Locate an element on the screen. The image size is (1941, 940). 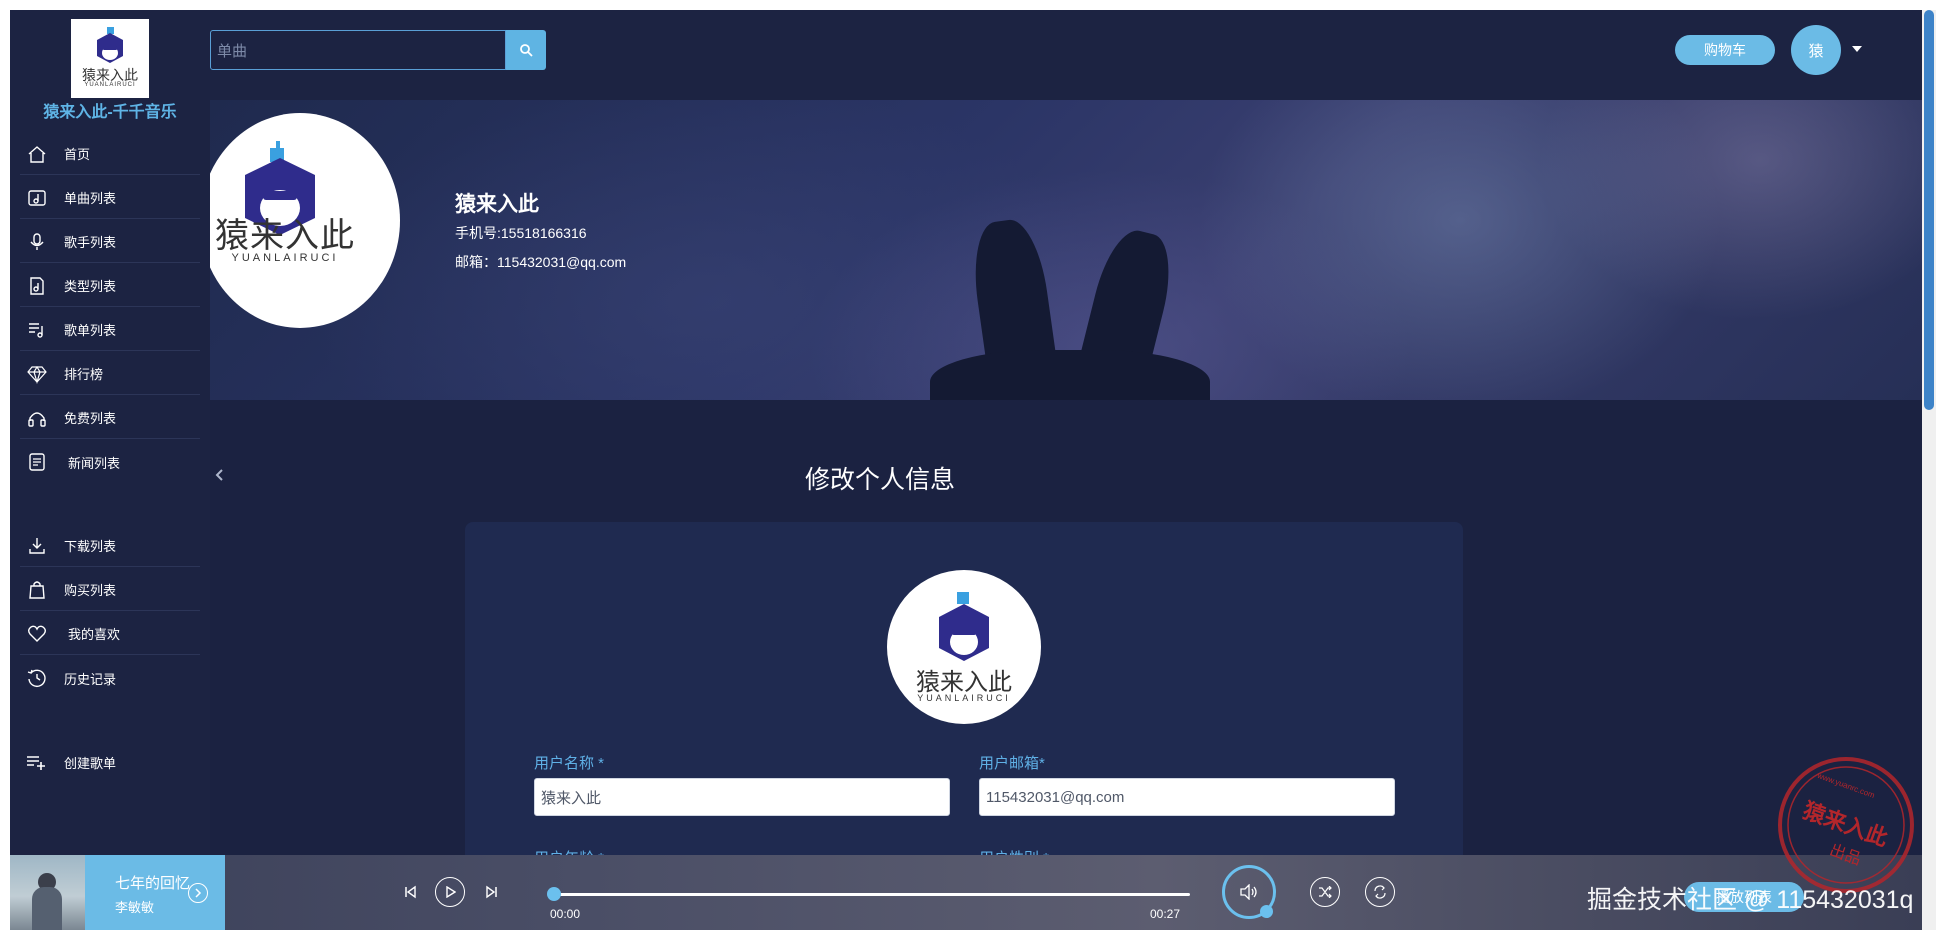
sidebar-item-singers: 歌手列表 is located at coordinates (110, 242).